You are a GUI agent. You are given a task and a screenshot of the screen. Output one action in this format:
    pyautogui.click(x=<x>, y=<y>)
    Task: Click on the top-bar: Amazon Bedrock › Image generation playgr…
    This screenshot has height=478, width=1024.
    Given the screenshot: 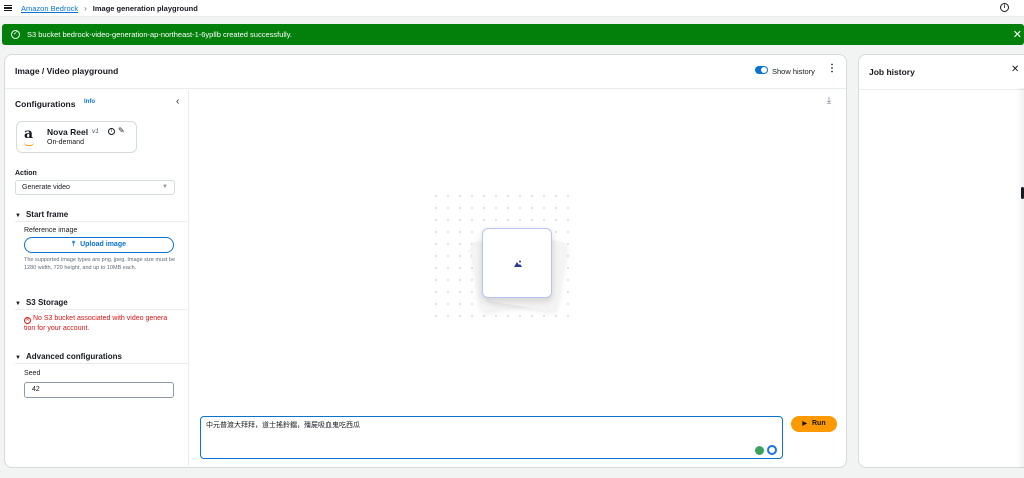 What is the action you would take?
    pyautogui.click(x=512, y=8)
    